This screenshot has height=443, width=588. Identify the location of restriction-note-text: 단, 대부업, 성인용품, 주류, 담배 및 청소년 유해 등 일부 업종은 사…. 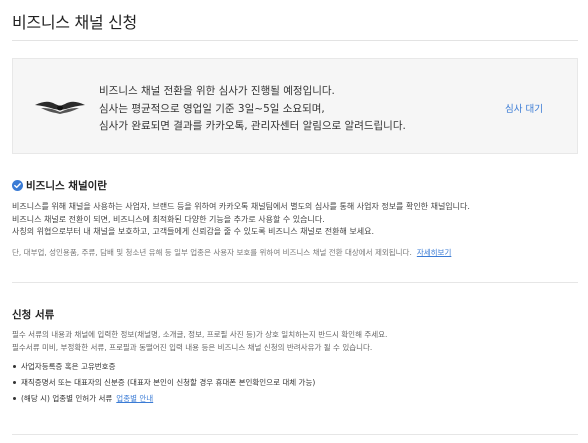
(212, 252).